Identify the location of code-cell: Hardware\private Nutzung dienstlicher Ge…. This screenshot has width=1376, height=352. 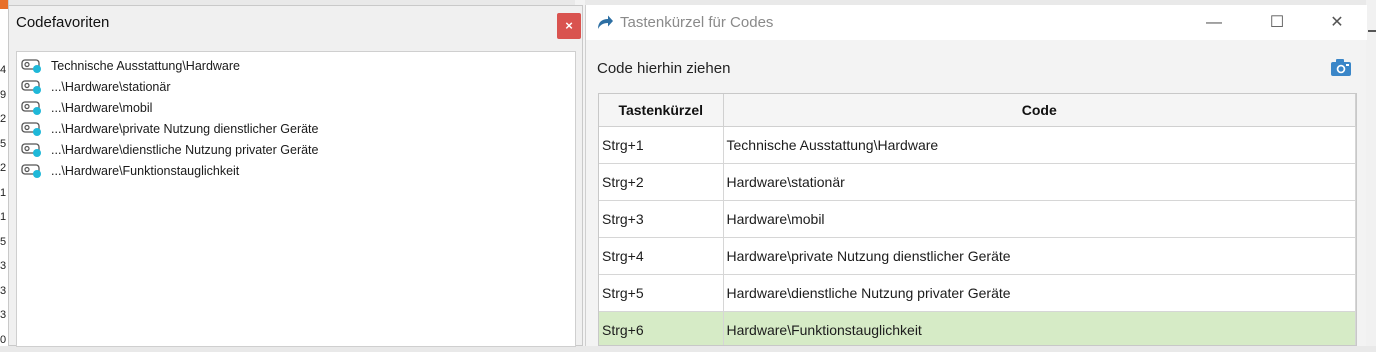
(1039, 256).